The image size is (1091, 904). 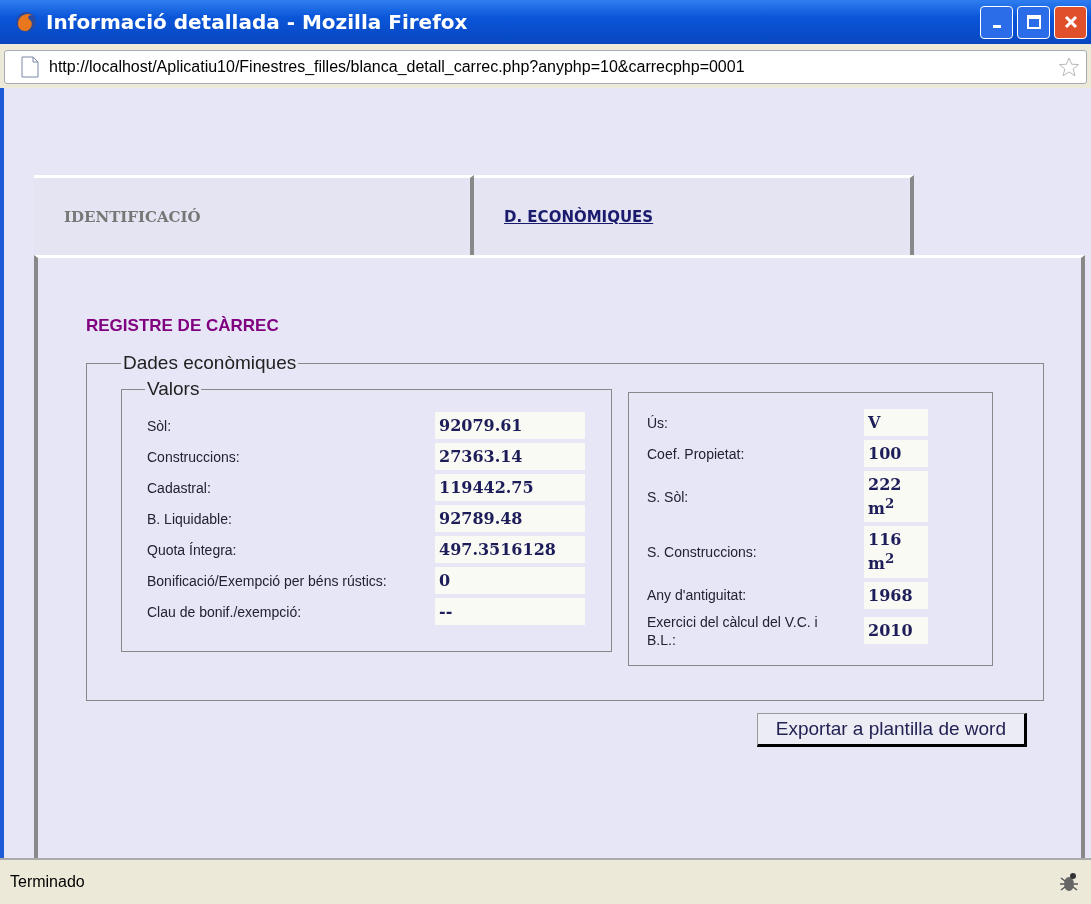 What do you see at coordinates (257, 22) in the screenshot?
I see `window-title: Informació detallada - Mozilla Firefox` at bounding box center [257, 22].